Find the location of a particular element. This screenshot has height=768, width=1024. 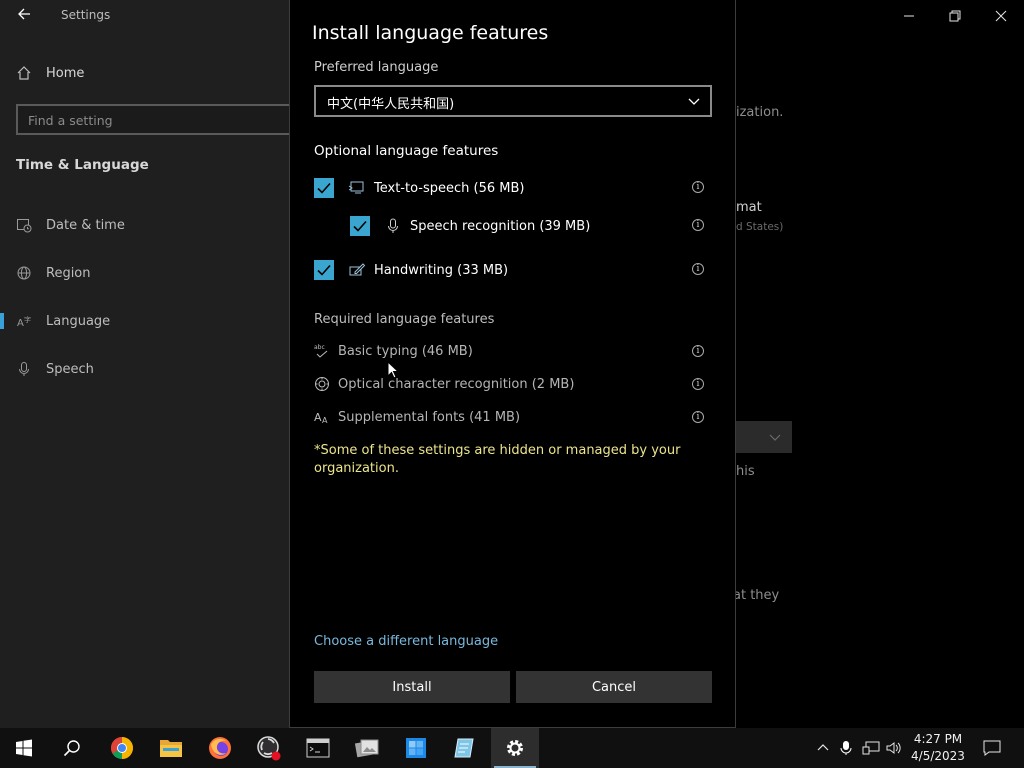

required-label: Optical character recognition (2 MB) is located at coordinates (456, 384).